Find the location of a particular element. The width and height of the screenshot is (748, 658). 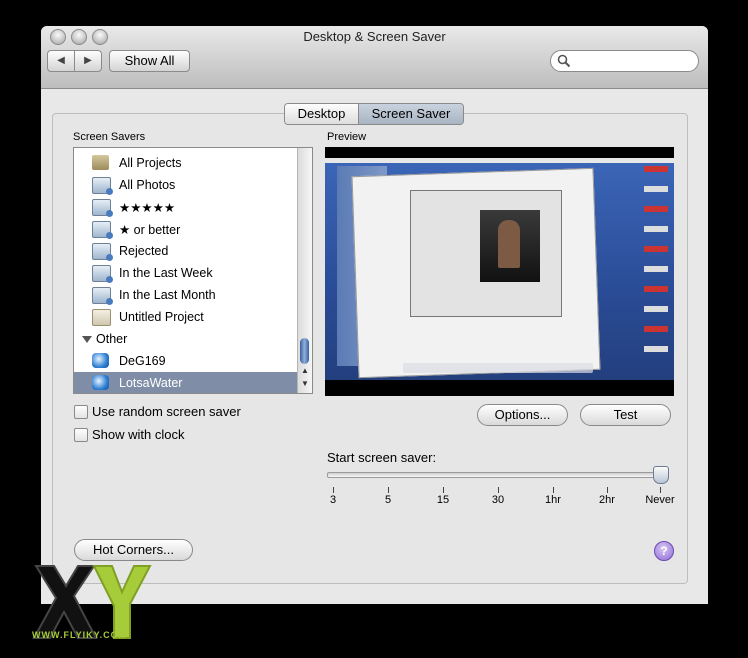

list-item: Rejected is located at coordinates (185, 251).